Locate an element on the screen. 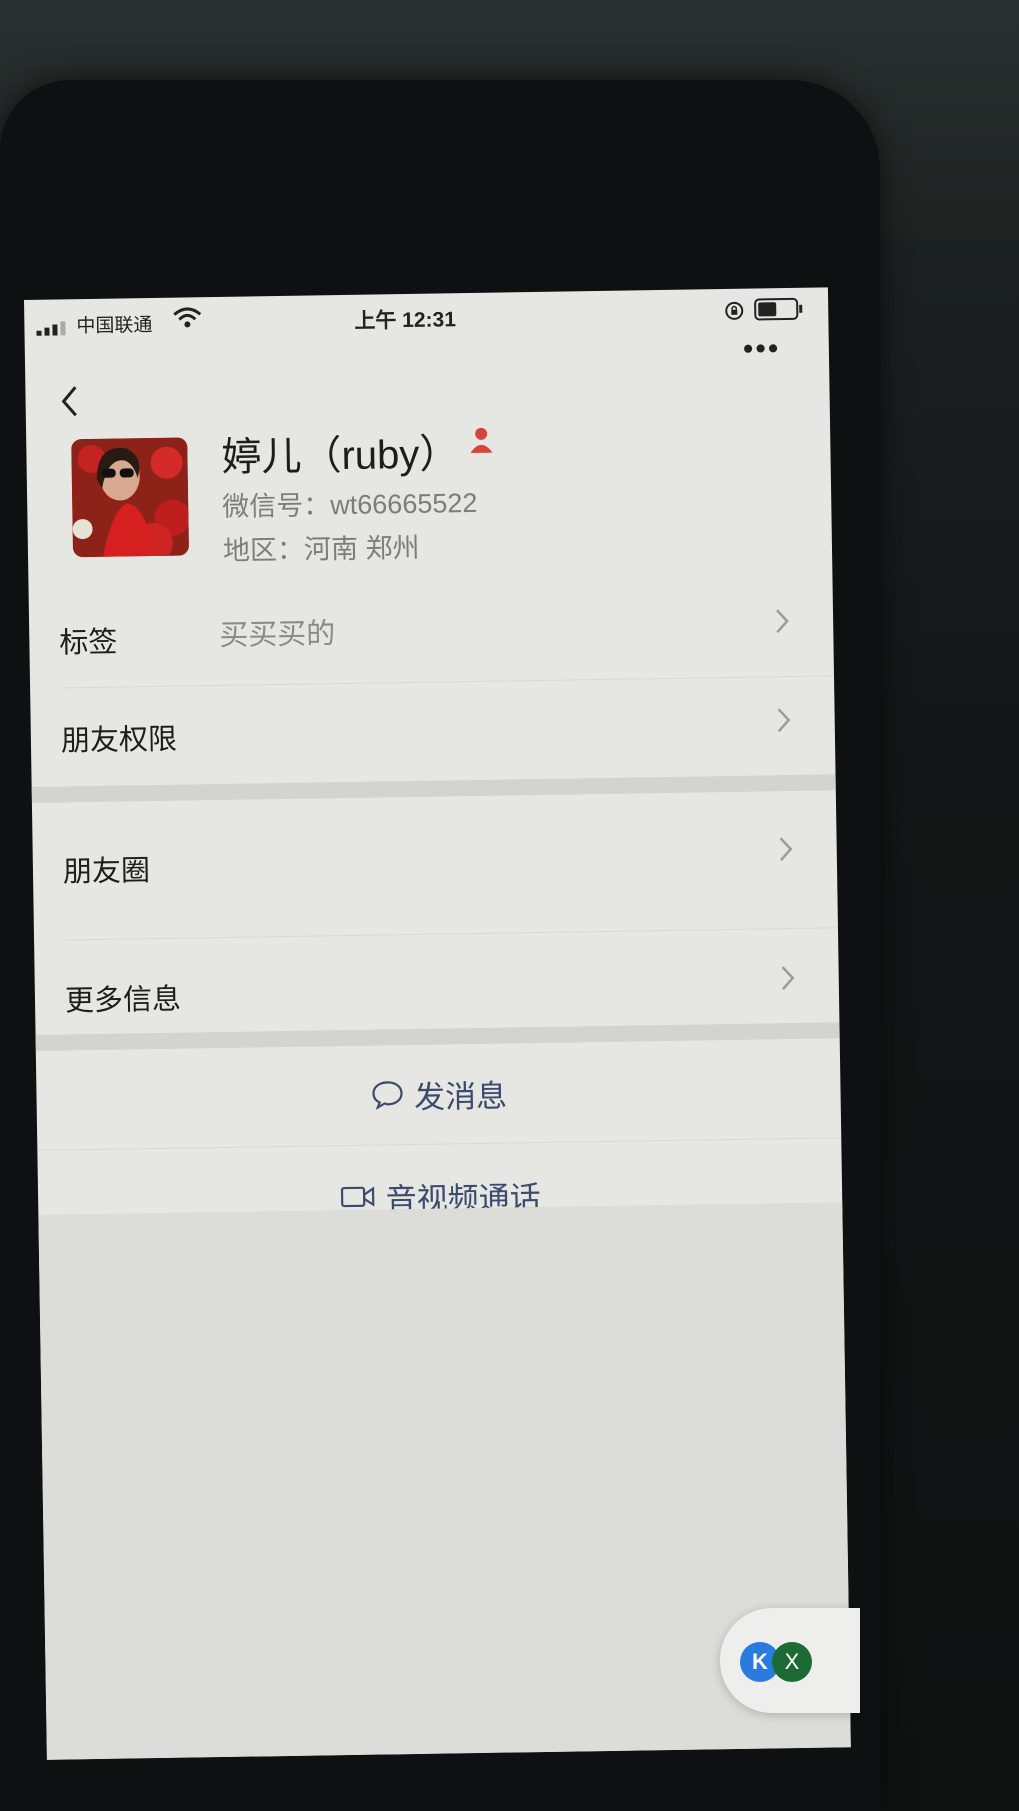 Image resolution: width=1019 pixels, height=1811 pixels. tag-row: 标签 买买买的 is located at coordinates (430, 628).